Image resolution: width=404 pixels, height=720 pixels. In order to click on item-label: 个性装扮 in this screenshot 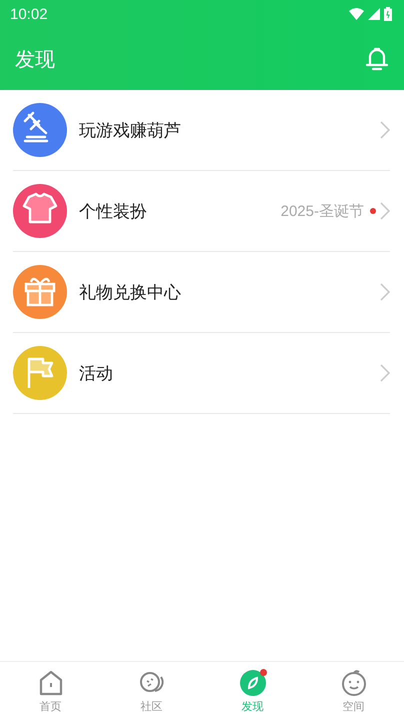, I will do `click(113, 211)`.